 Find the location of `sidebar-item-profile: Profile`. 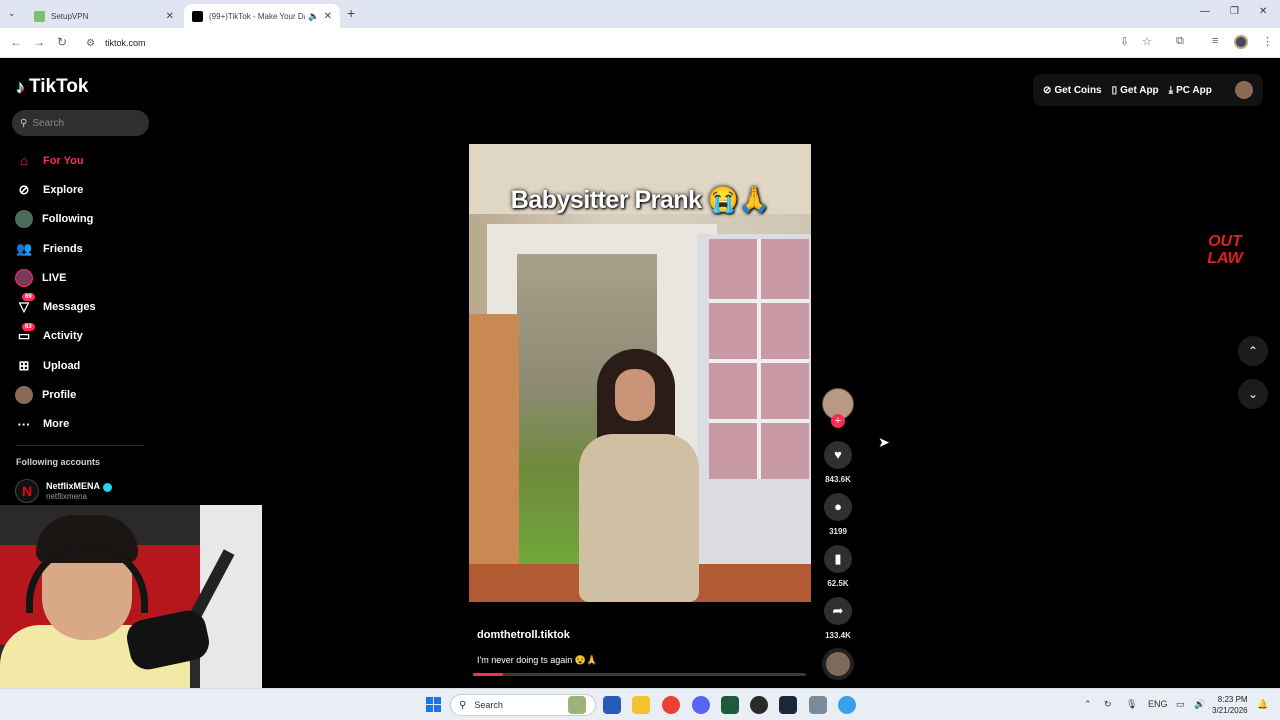

sidebar-item-profile: Profile is located at coordinates (75, 394).